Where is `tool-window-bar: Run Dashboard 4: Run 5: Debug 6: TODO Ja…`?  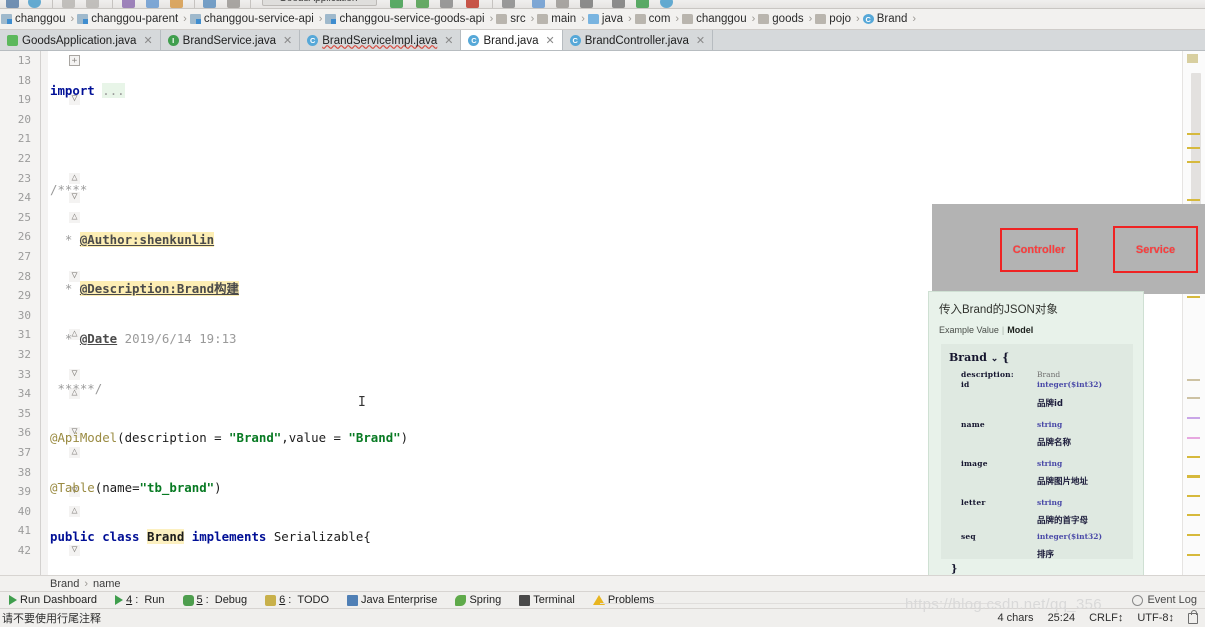
tool-window-bar: Run Dashboard 4: Run 5: Debug 6: TODO Ja… is located at coordinates (602, 600).